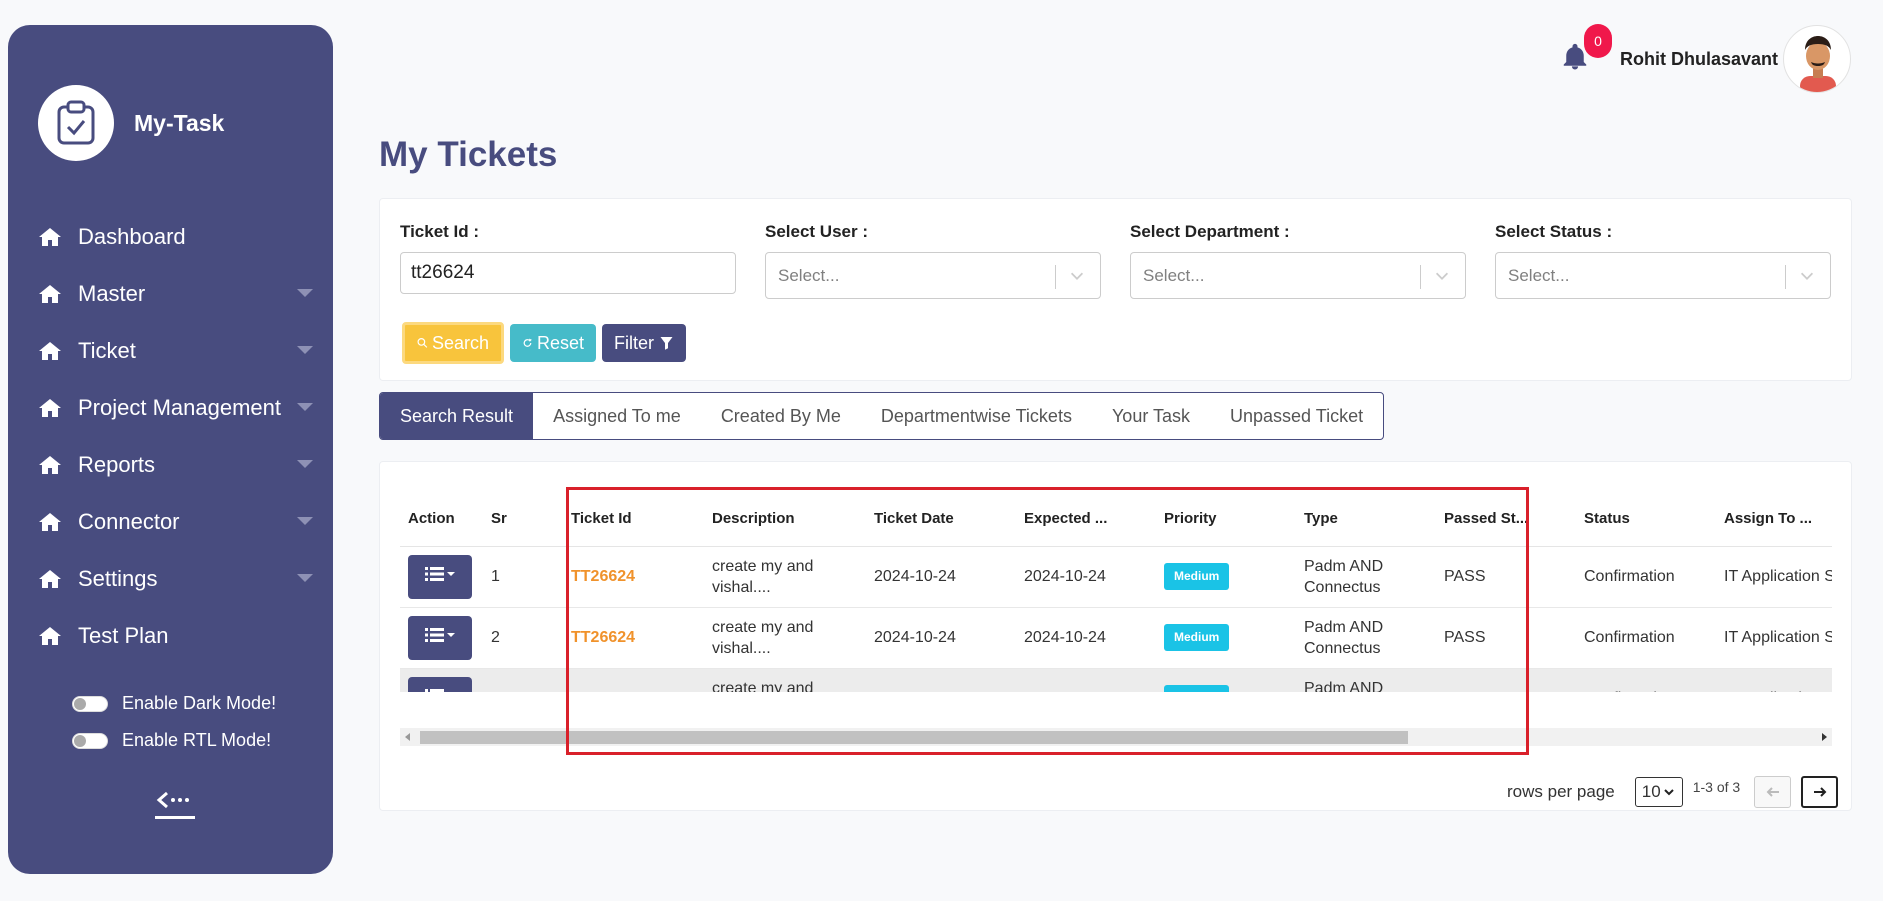 This screenshot has height=901, width=1883. I want to click on status-label: Select Status :, so click(1554, 231).